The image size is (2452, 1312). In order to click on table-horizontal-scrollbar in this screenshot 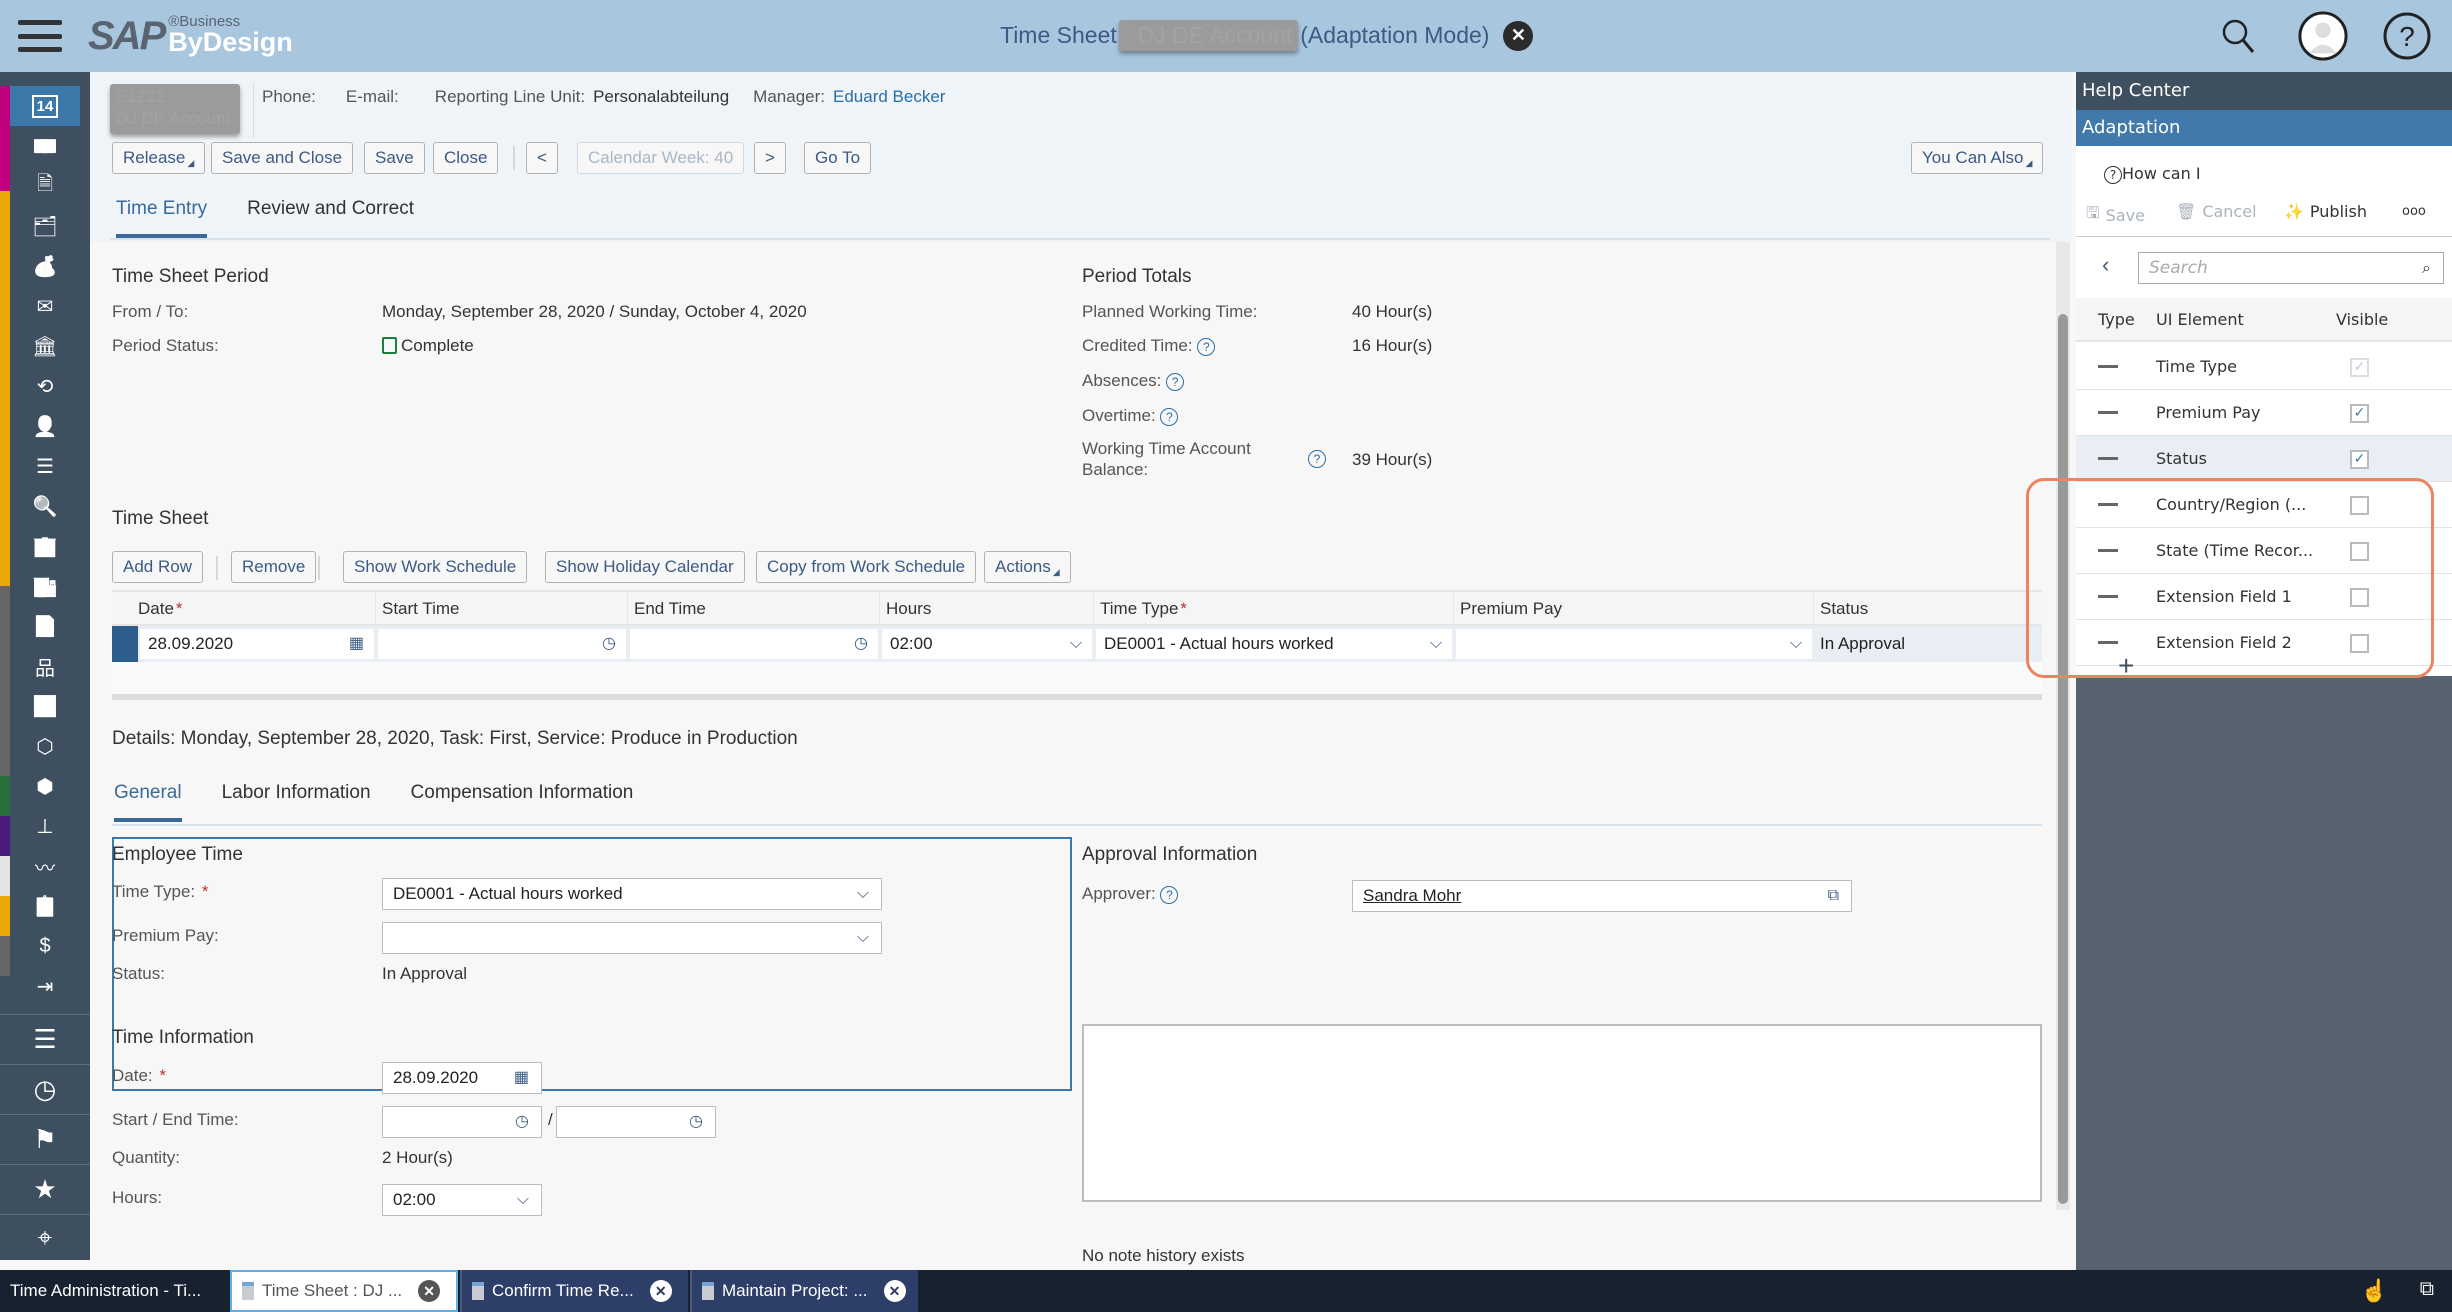, I will do `click(1077, 697)`.